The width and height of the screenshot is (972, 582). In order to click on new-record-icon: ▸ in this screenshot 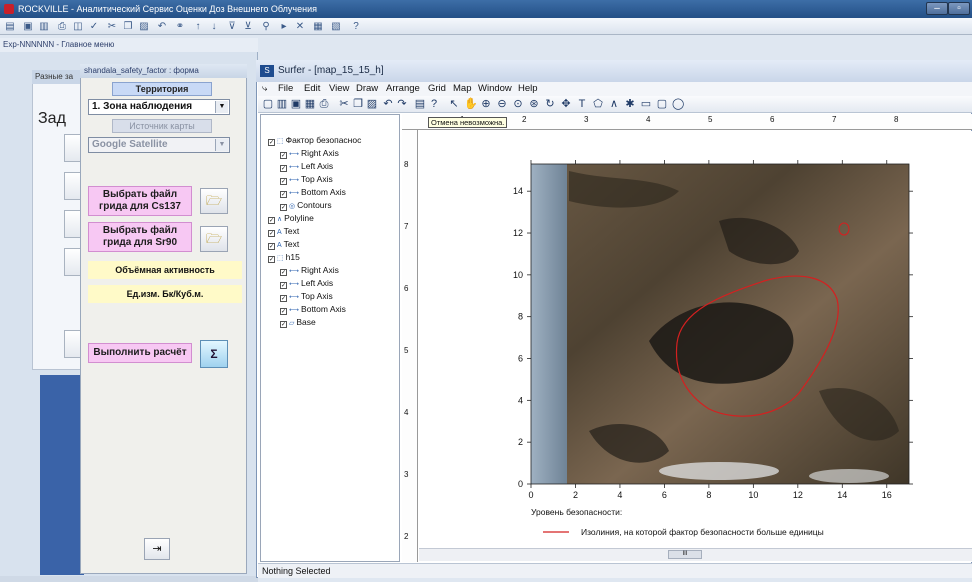, I will do `click(284, 26)`.